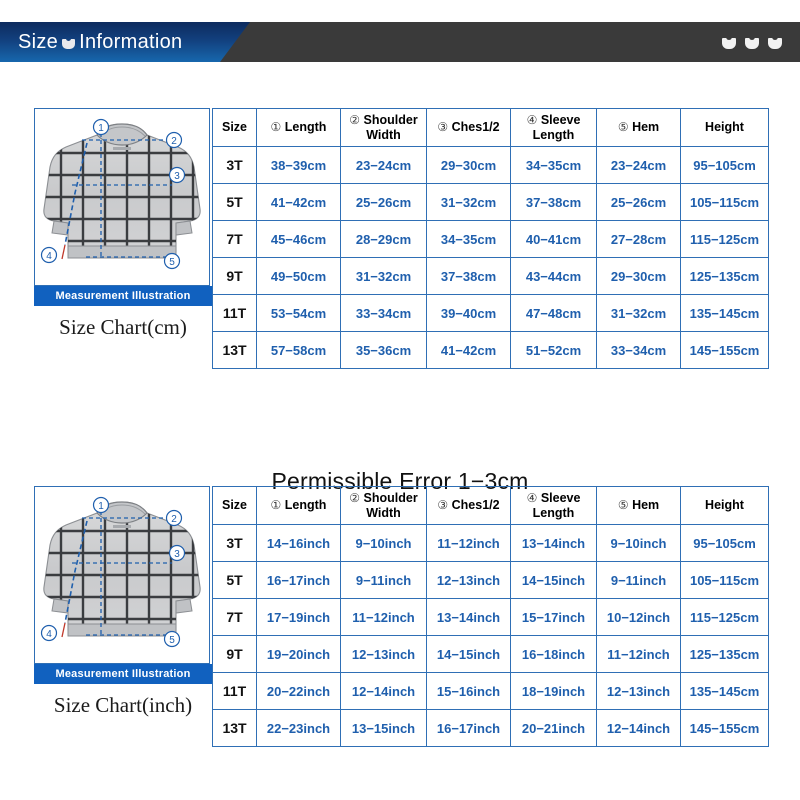 Image resolution: width=800 pixels, height=800 pixels. What do you see at coordinates (468, 350) in the screenshot?
I see `cell-chest: 41−42cm` at bounding box center [468, 350].